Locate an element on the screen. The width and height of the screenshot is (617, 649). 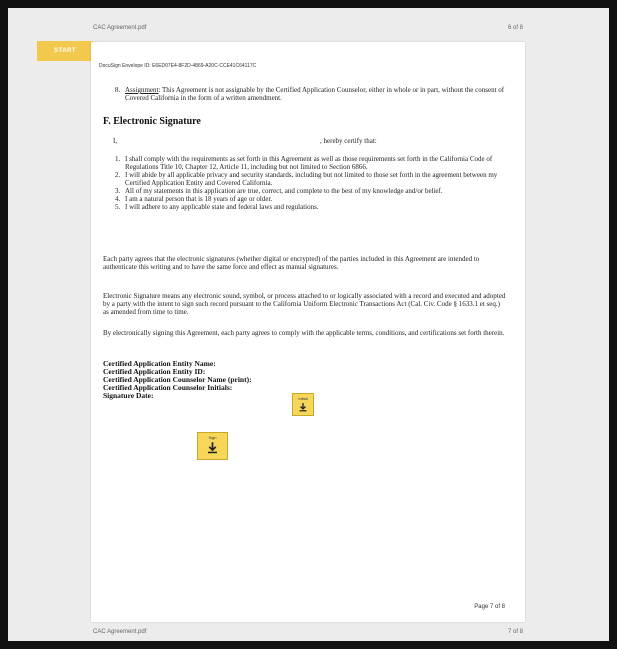
footer-filename: CAC Agreement.pdf is located at coordinates (120, 632).